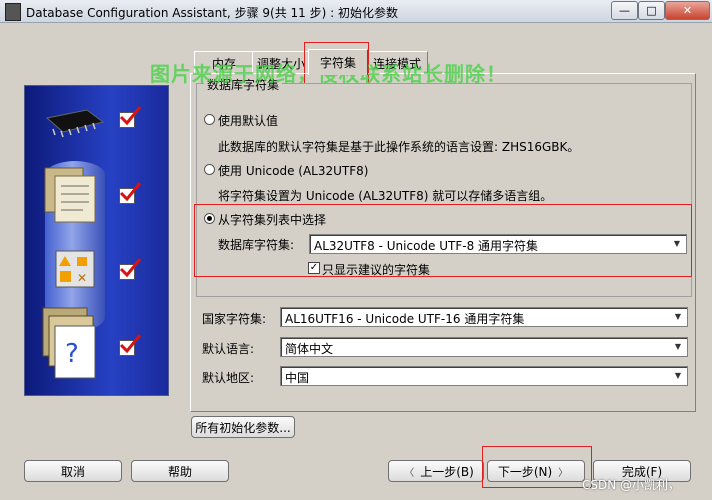 The image size is (712, 500). I want to click on step-checkbox-storage, so click(130, 193).